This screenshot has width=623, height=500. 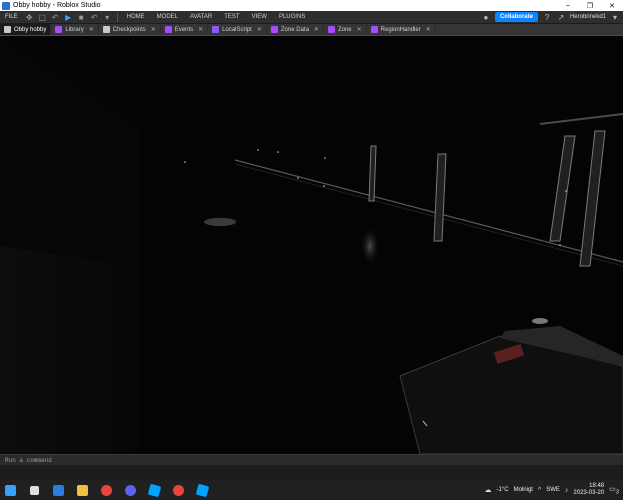 What do you see at coordinates (81, 17) in the screenshot?
I see `stop-icon: ■` at bounding box center [81, 17].